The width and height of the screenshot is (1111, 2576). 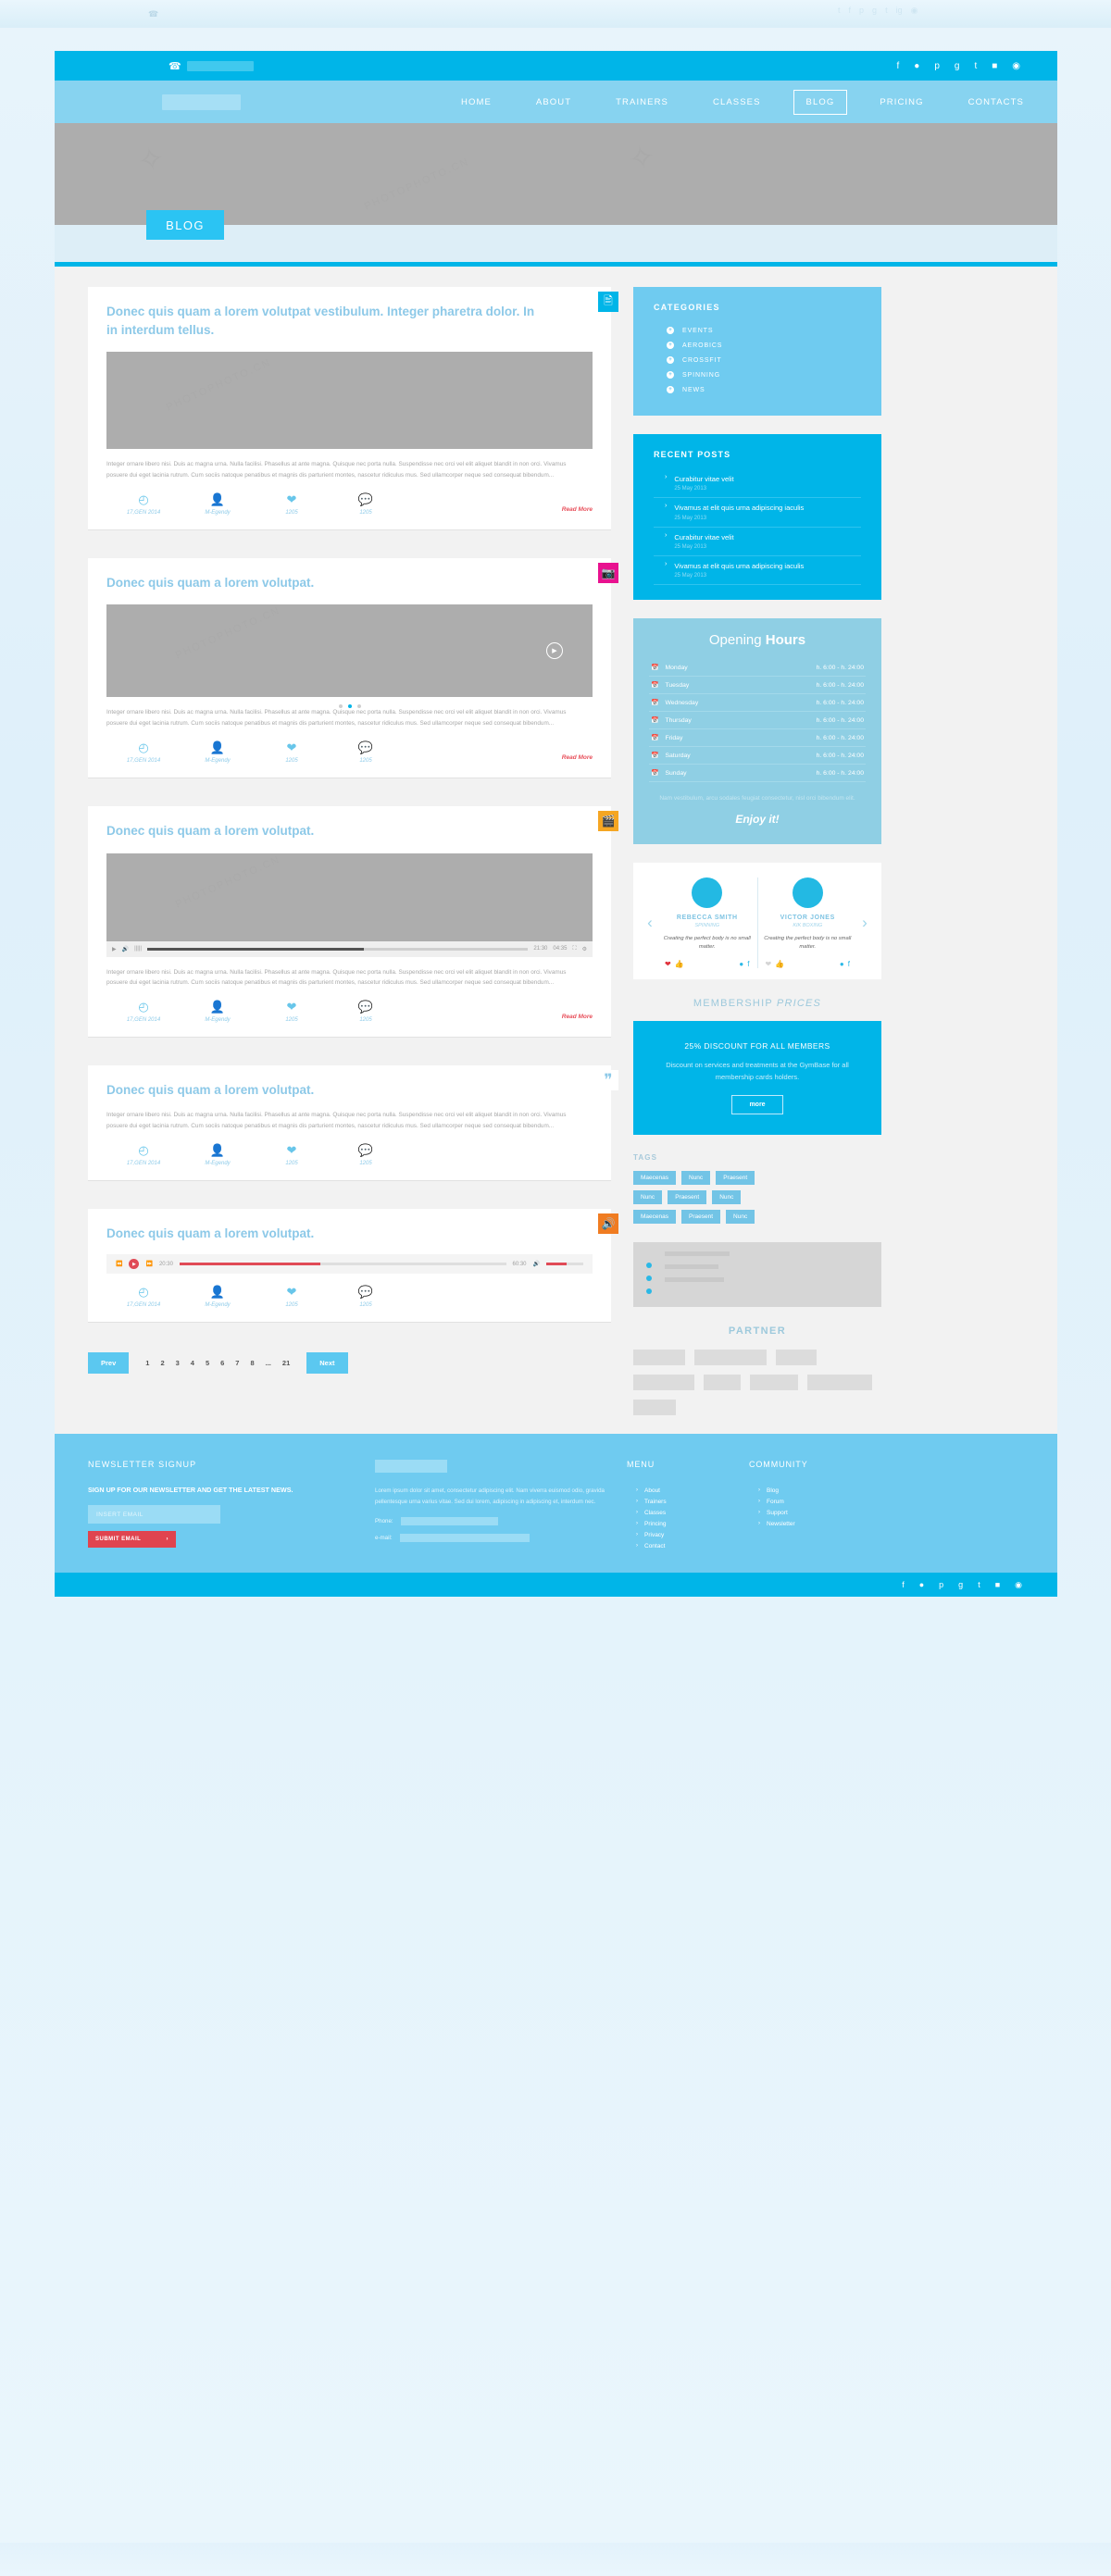 What do you see at coordinates (678, 1502) in the screenshot?
I see `footer-menu-item-trainers: › Trainers` at bounding box center [678, 1502].